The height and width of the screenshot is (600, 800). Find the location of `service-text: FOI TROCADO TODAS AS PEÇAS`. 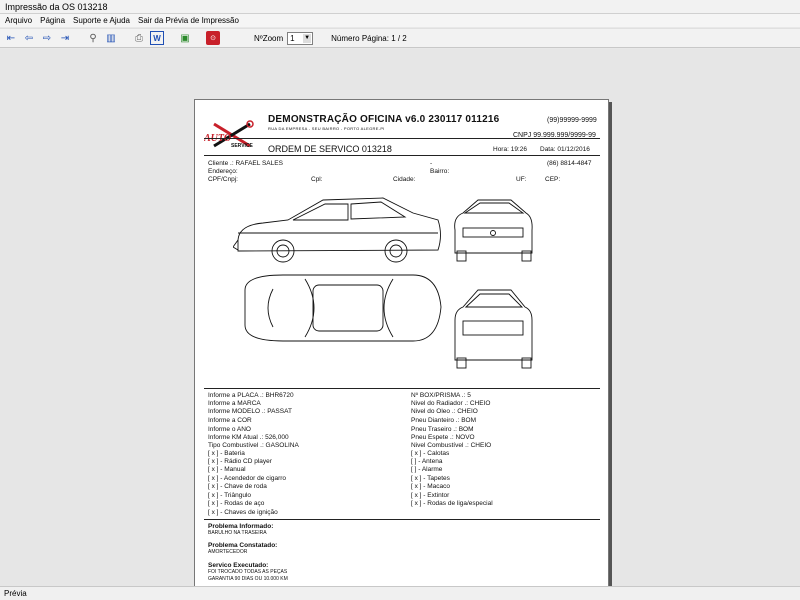

service-text: FOI TROCADO TODAS AS PEÇAS is located at coordinates (248, 572).